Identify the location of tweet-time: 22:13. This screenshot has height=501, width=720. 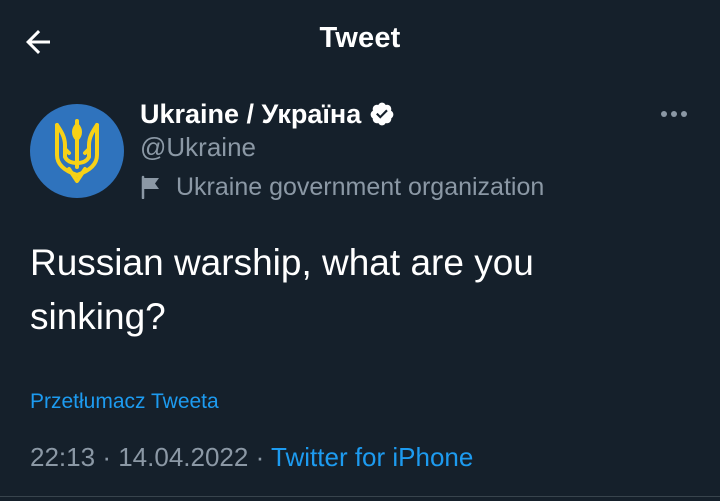
(62, 457).